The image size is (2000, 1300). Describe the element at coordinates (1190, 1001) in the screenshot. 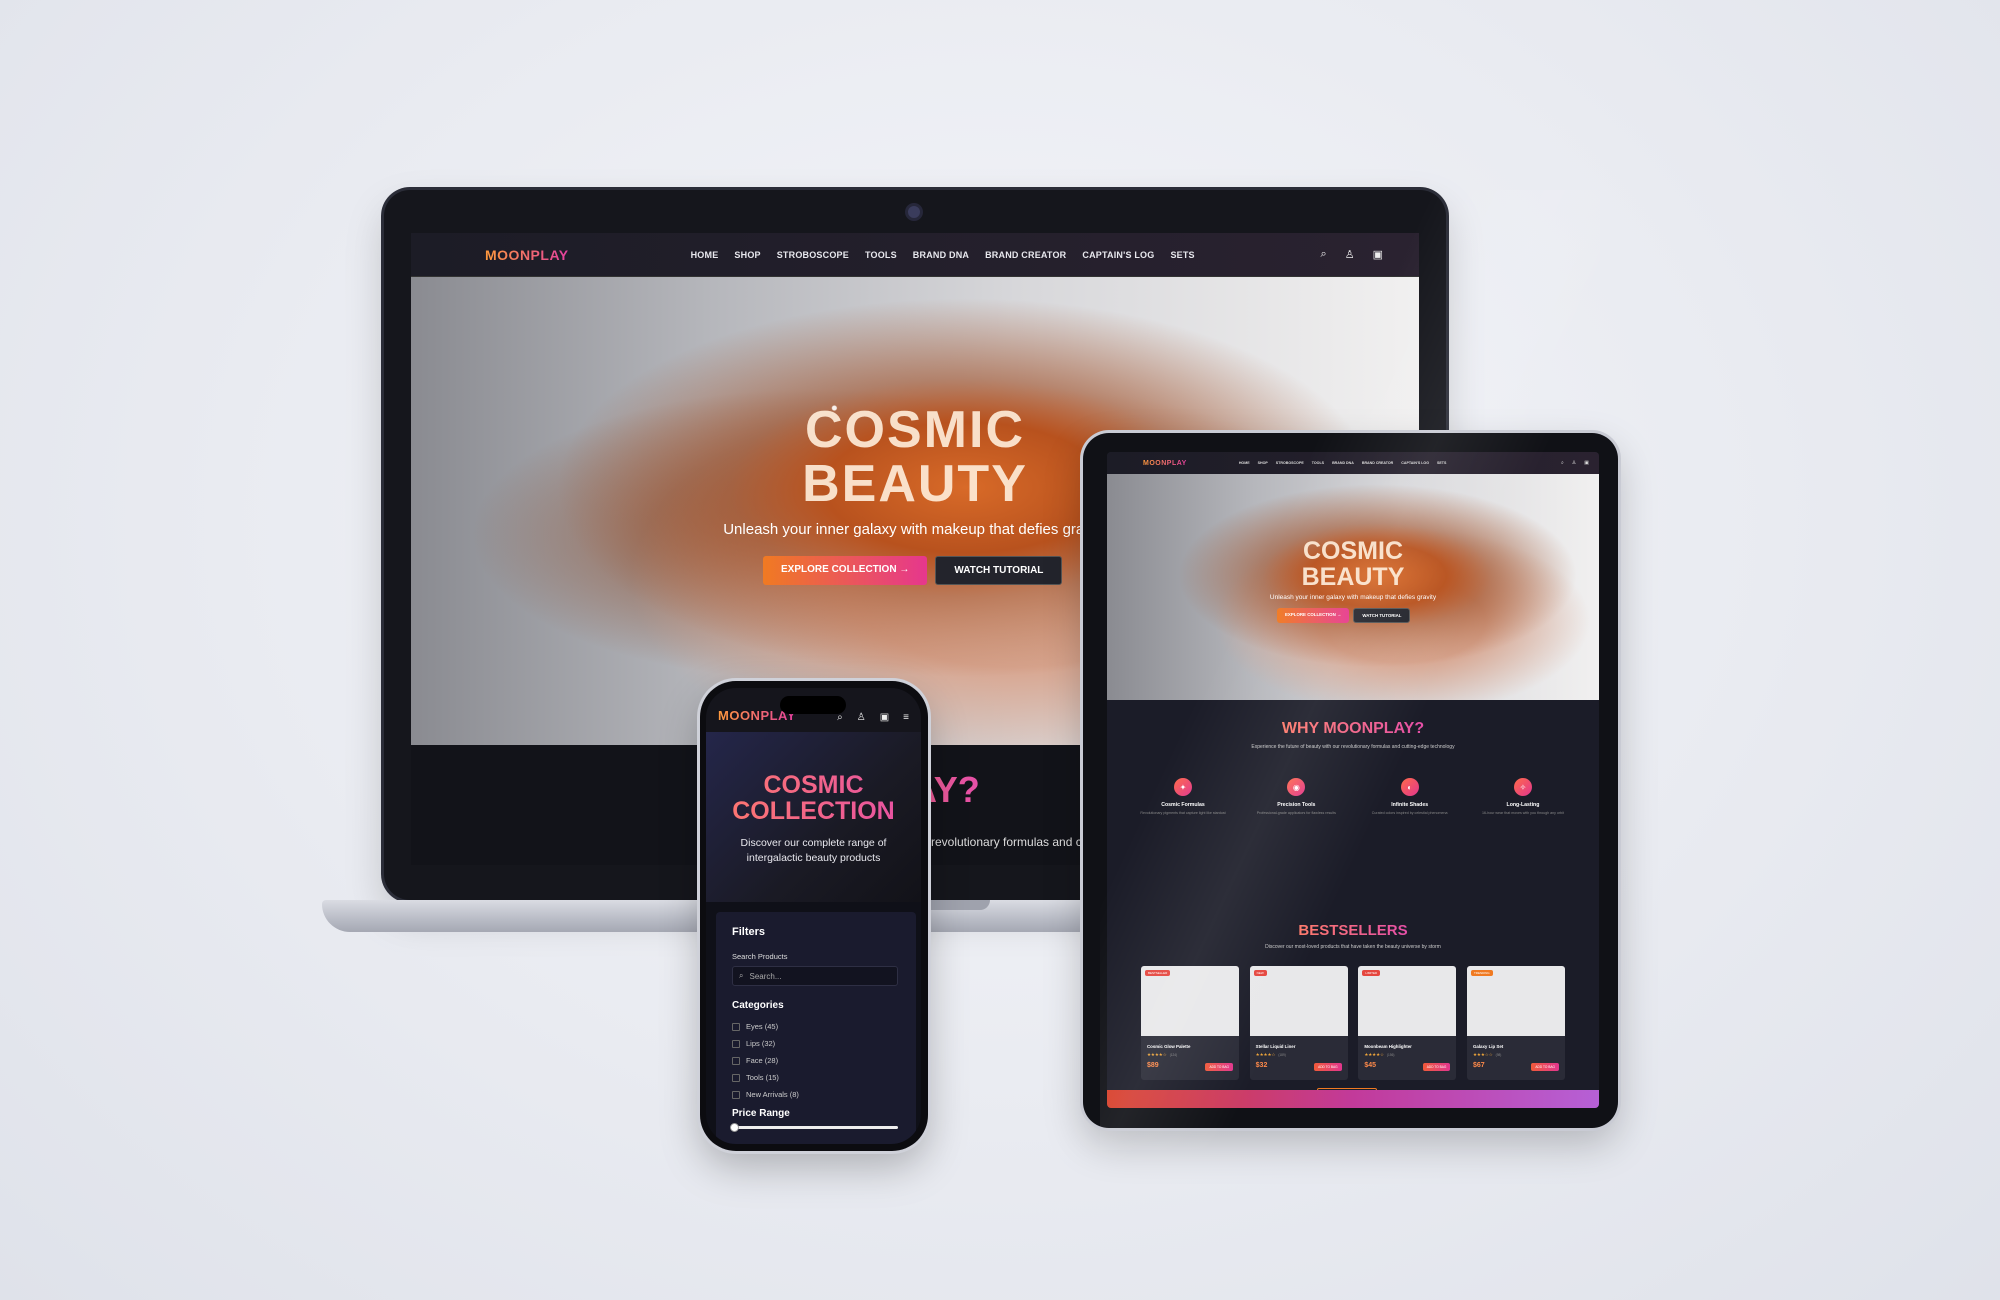

I see `product-image: BESTSELLER` at that location.